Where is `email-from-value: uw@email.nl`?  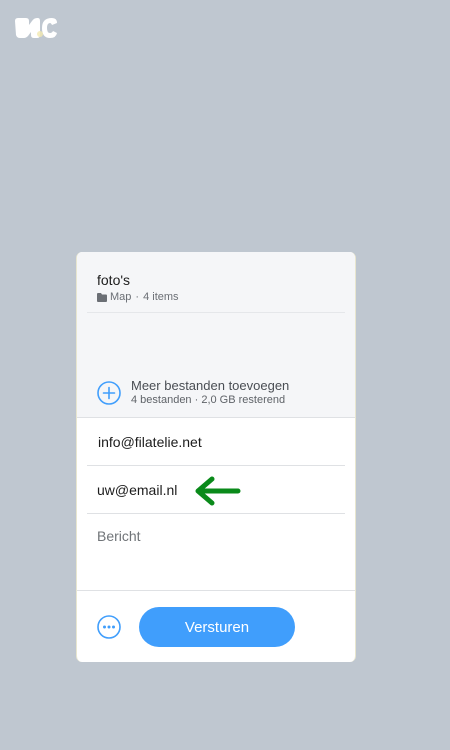
email-from-value: uw@email.nl is located at coordinates (137, 489).